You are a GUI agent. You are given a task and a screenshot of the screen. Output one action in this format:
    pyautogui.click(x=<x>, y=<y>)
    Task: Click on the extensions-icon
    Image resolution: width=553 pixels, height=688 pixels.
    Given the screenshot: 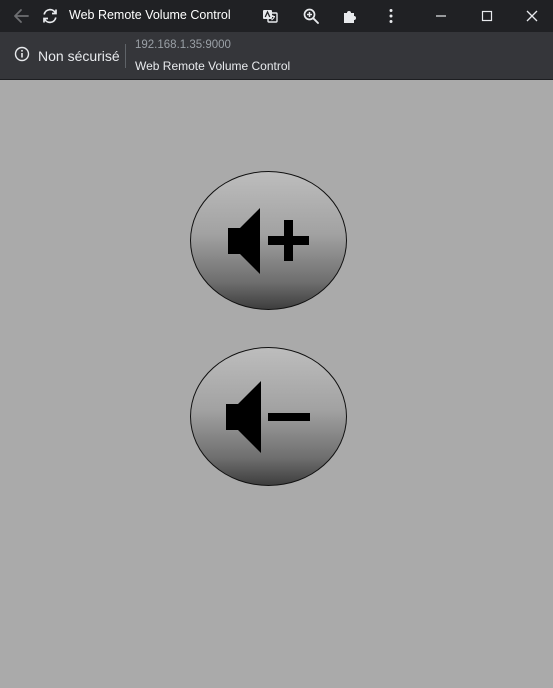 What is the action you would take?
    pyautogui.click(x=350, y=16)
    